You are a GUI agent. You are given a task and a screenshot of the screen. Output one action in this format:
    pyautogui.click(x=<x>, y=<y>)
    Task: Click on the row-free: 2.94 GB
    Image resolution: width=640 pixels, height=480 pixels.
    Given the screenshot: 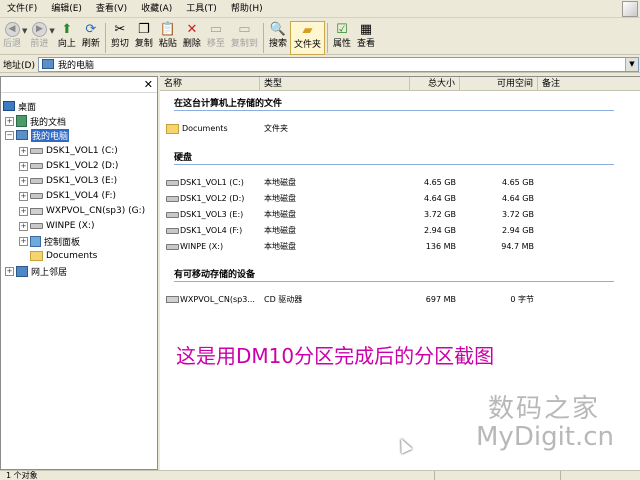 What is the action you would take?
    pyautogui.click(x=517, y=230)
    